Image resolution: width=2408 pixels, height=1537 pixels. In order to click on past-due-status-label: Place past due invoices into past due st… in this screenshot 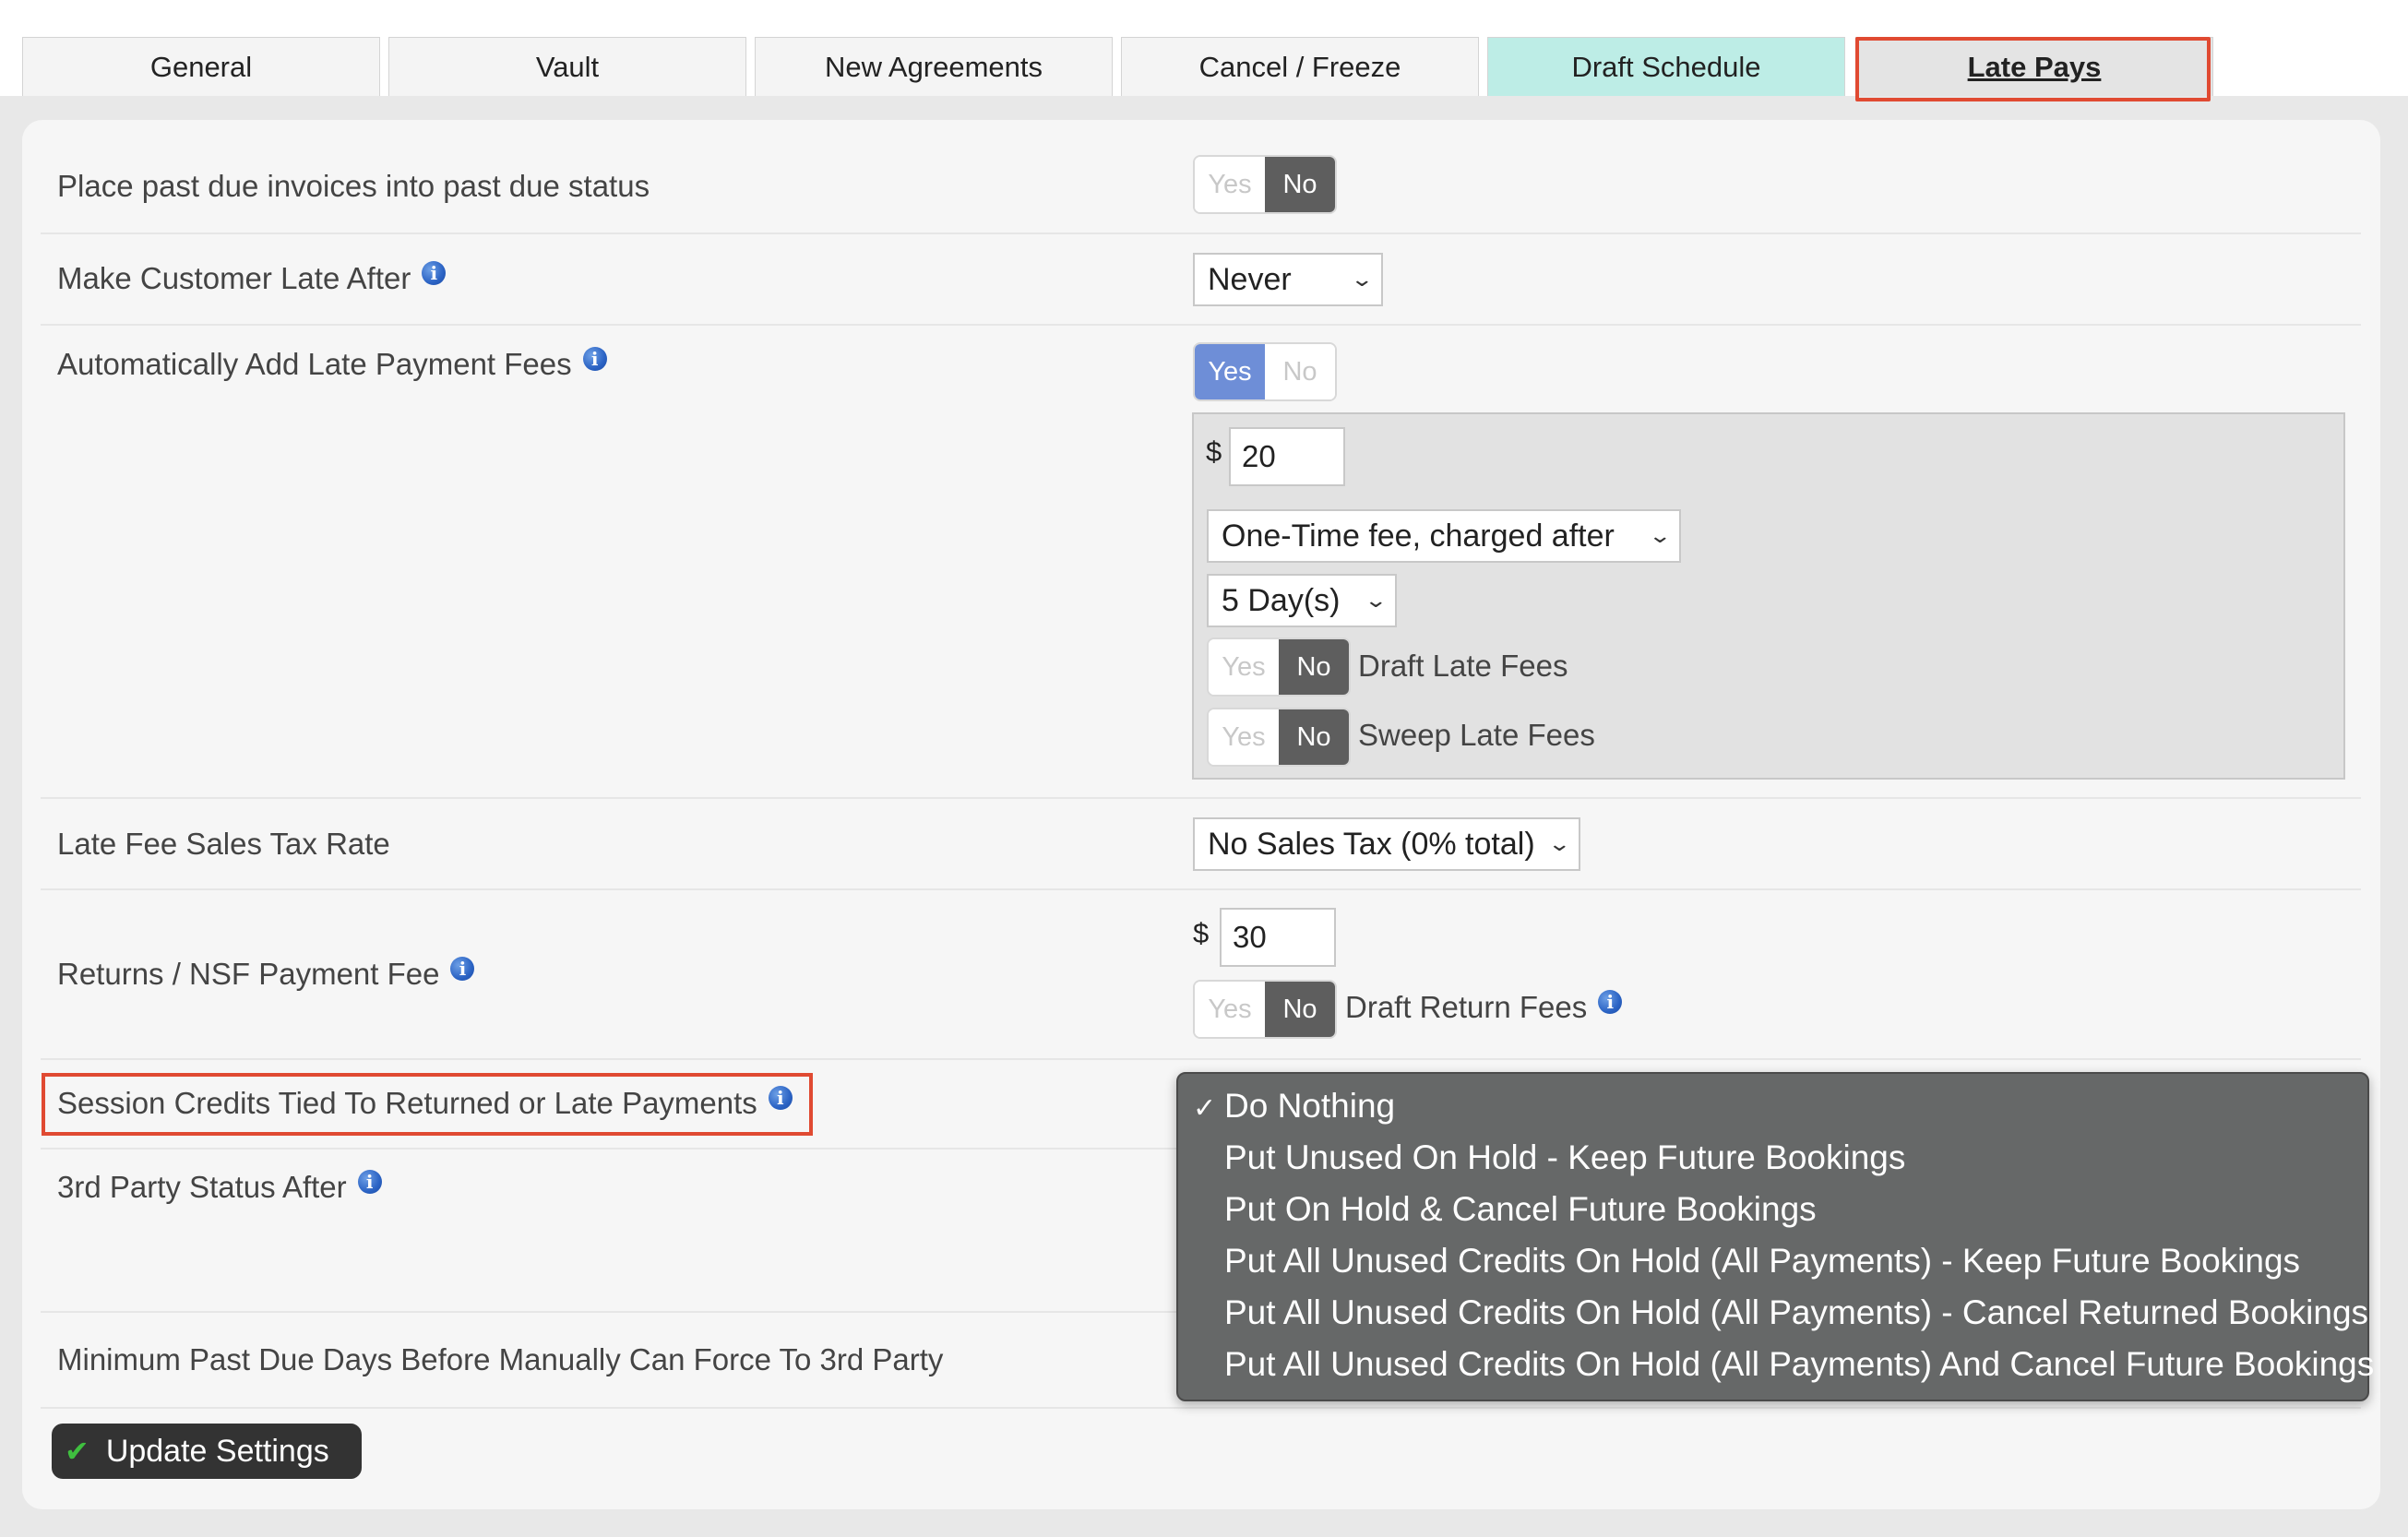, I will do `click(353, 186)`.